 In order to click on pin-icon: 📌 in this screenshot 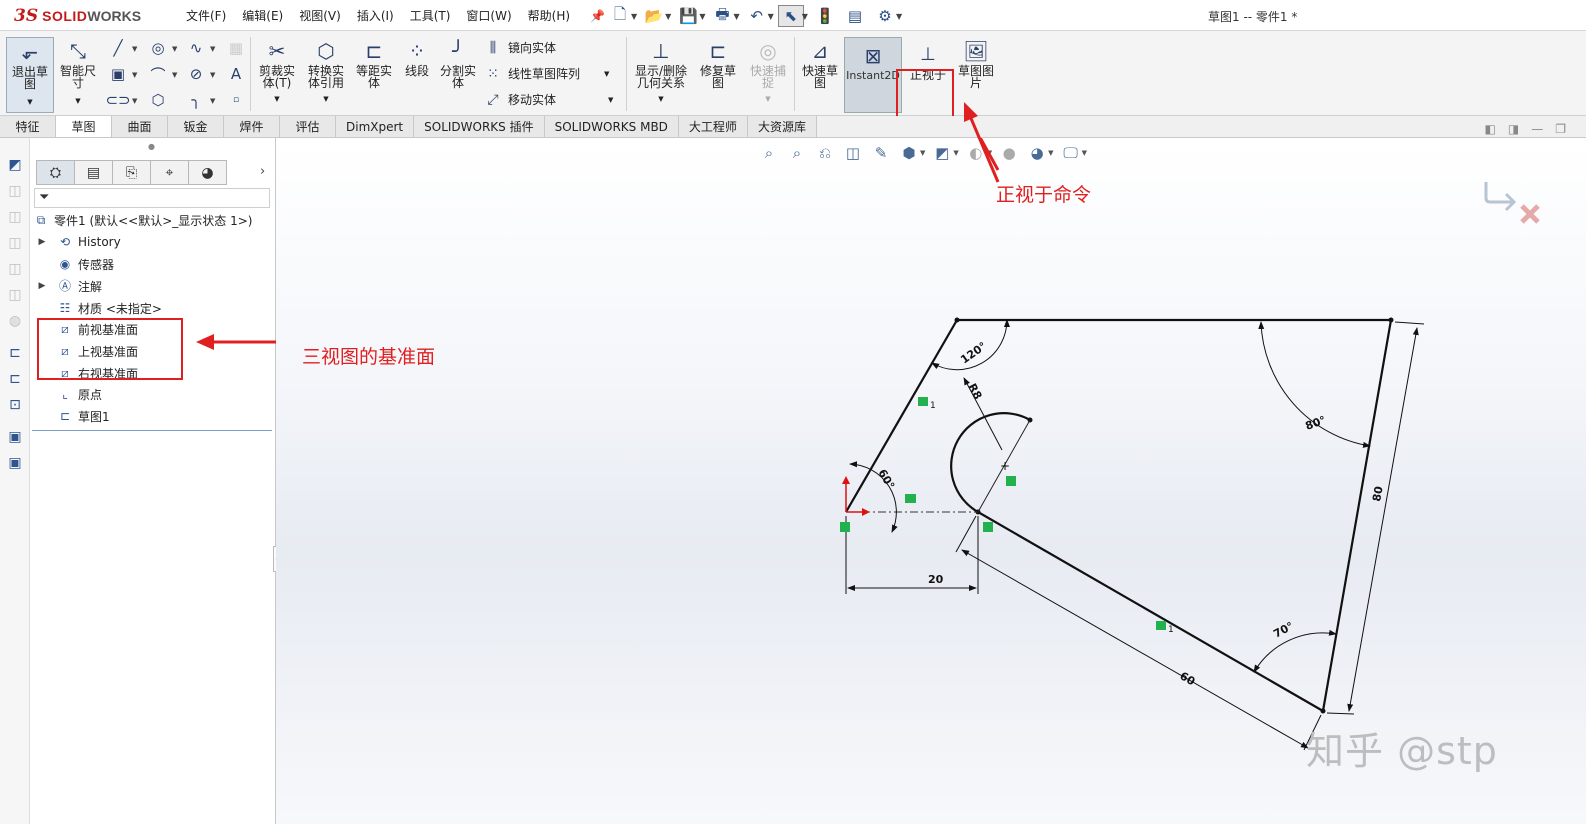, I will do `click(591, 16)`.